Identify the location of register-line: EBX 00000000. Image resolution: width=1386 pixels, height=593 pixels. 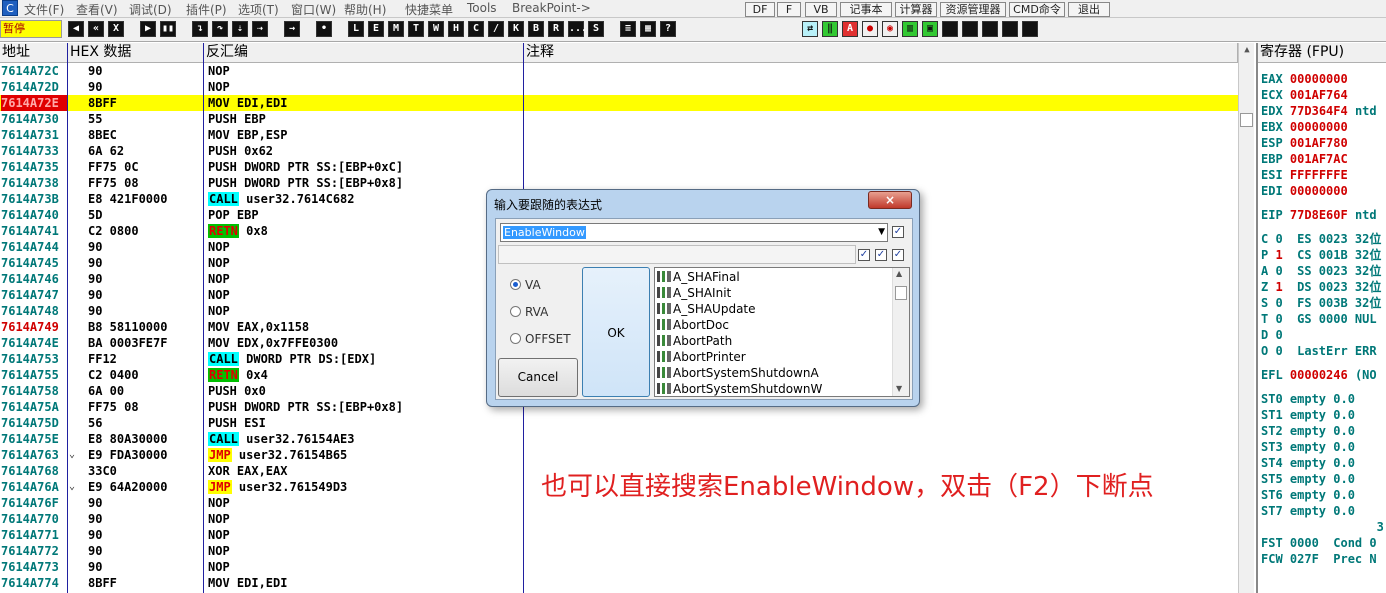
(1304, 127).